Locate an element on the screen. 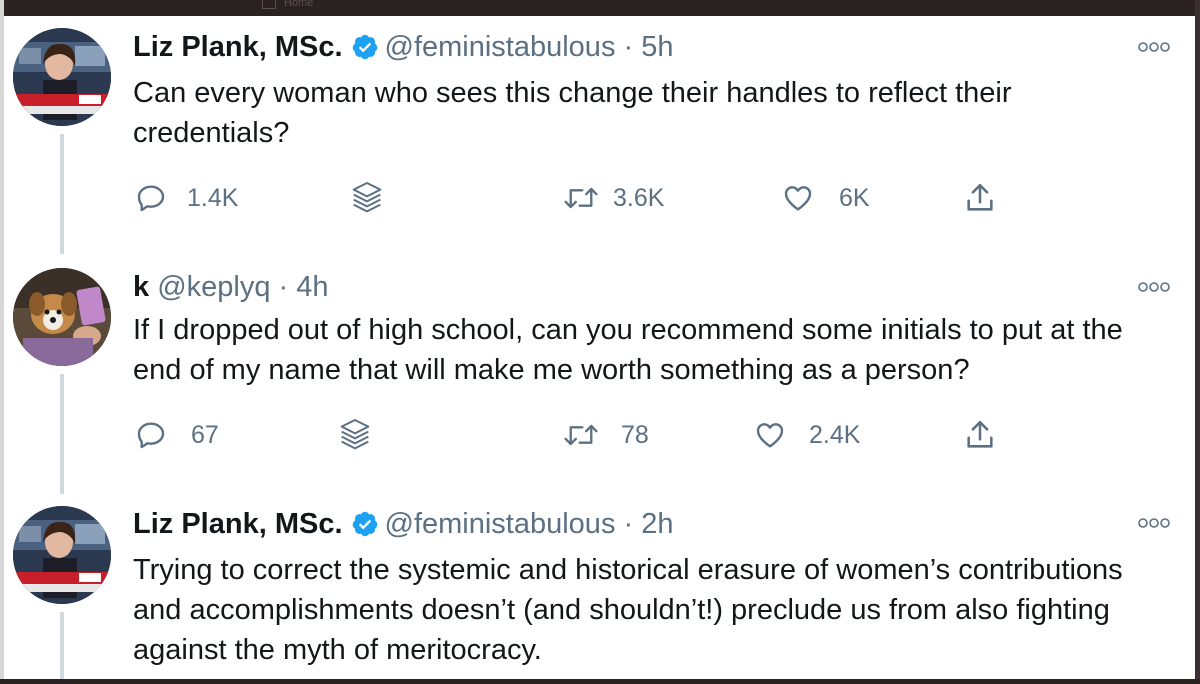 The height and width of the screenshot is (684, 1200). timestamp: 2h is located at coordinates (657, 524).